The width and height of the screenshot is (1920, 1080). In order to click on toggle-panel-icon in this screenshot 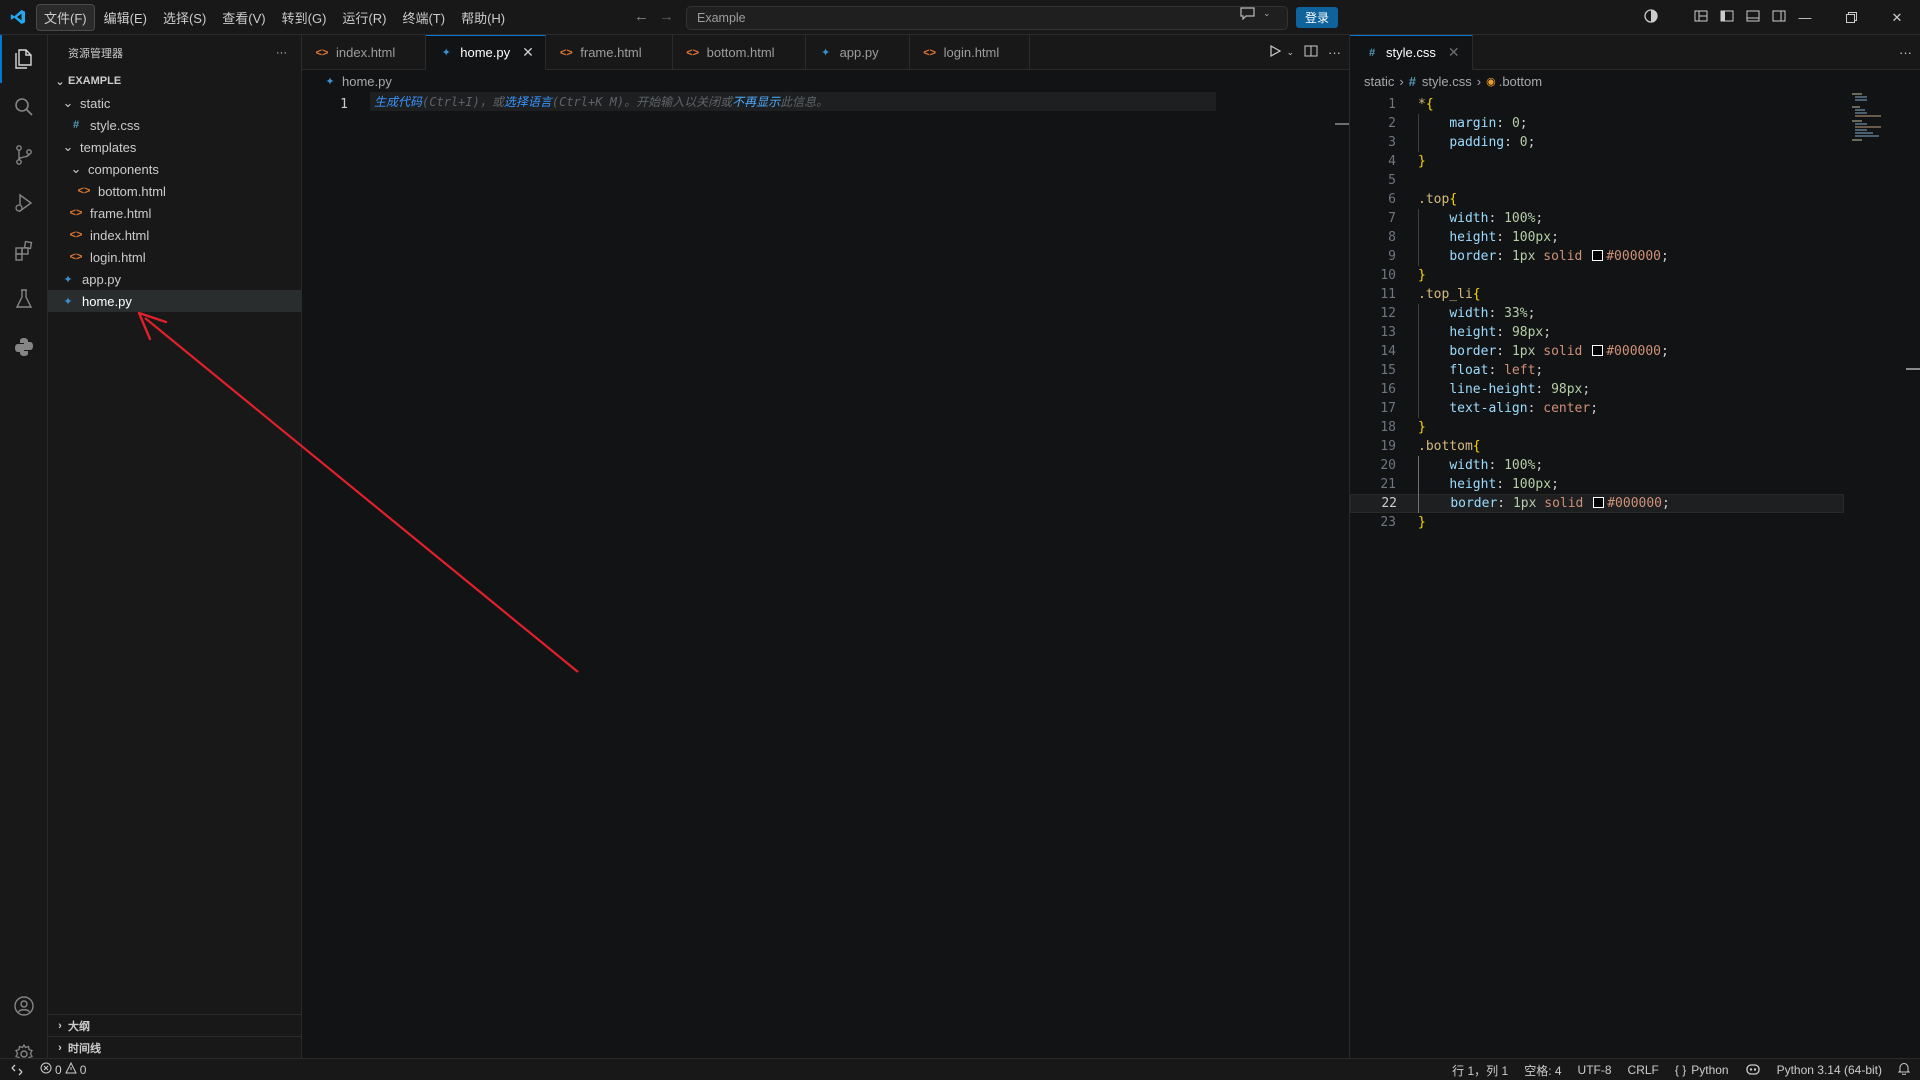, I will do `click(1753, 17)`.